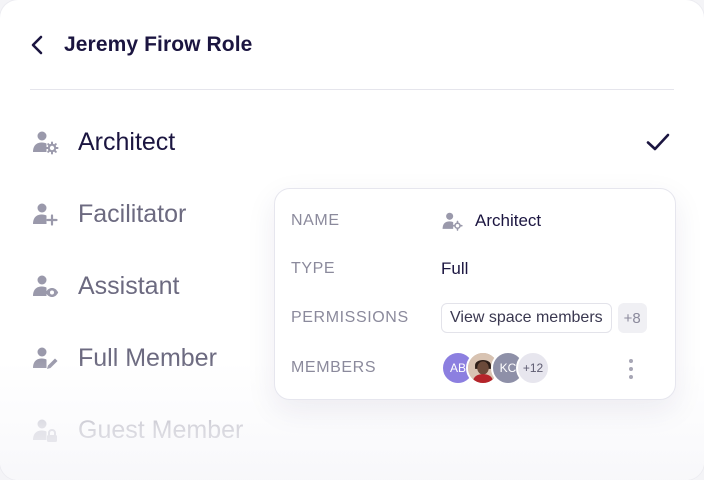  I want to click on permission-chip: View space members, so click(526, 318).